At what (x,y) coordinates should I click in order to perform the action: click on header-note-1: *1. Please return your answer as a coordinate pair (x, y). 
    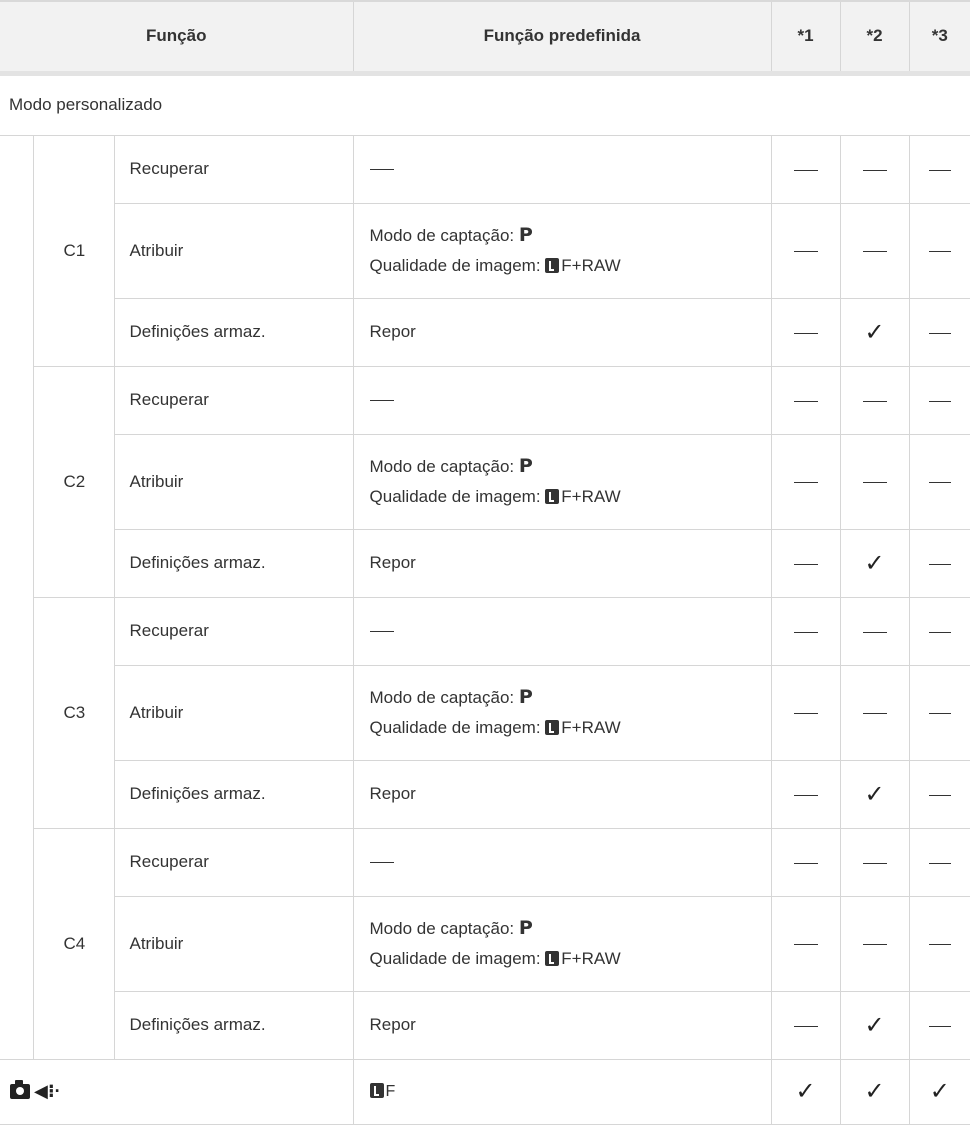
    Looking at the image, I should click on (805, 38).